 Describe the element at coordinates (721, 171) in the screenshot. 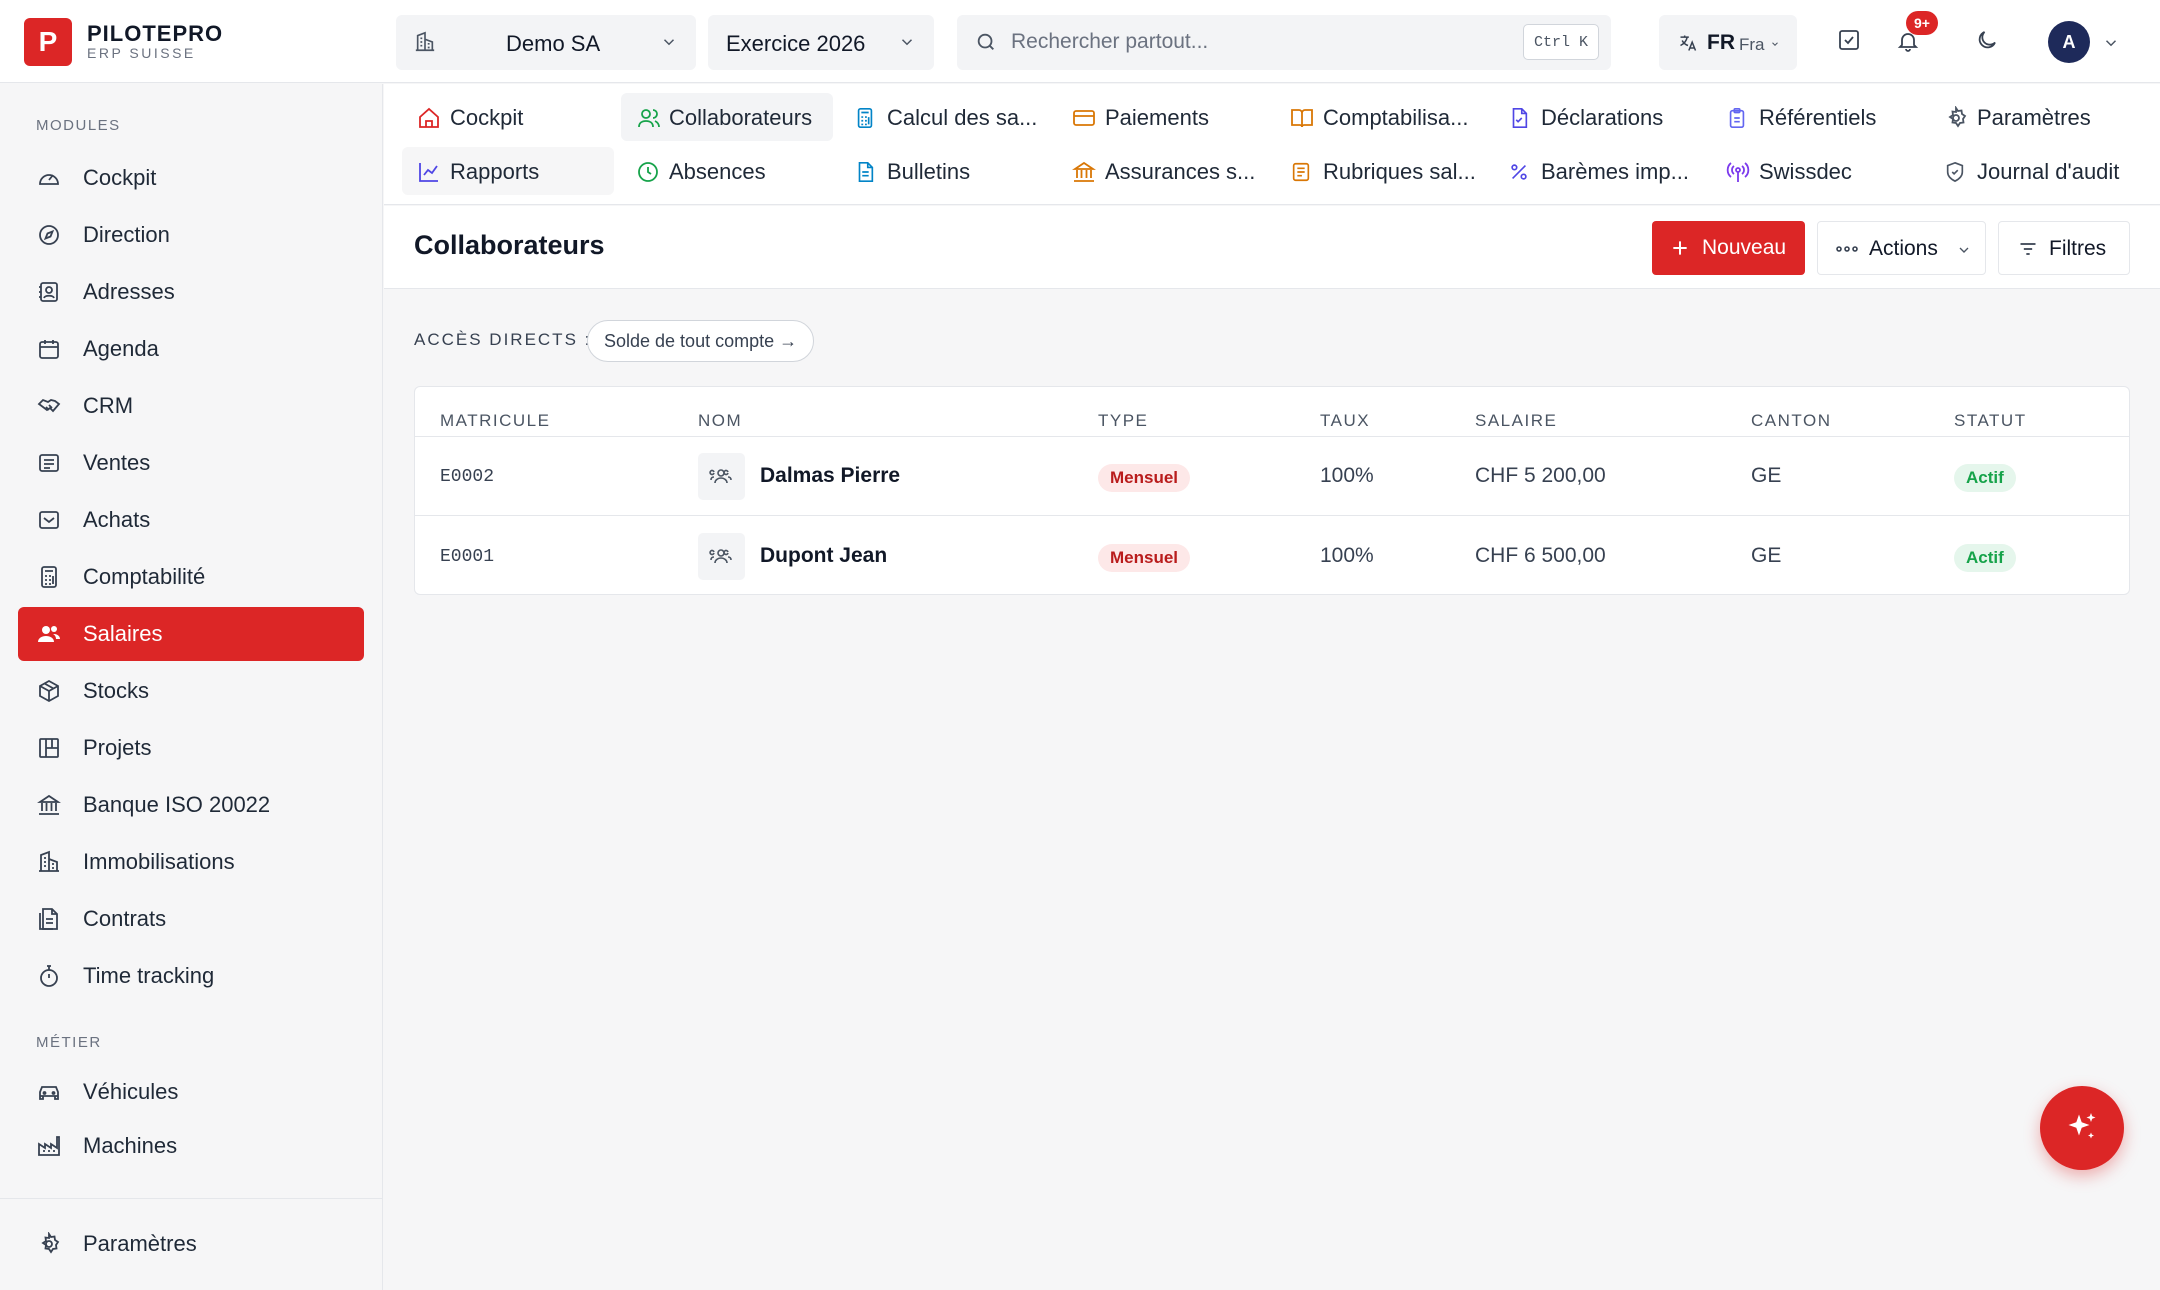

I see `tab-absences: Absences` at that location.